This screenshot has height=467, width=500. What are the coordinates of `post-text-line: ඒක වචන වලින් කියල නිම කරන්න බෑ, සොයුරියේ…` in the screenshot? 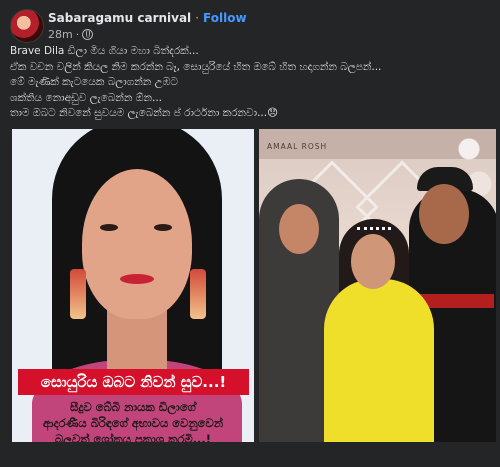 It's located at (252, 68).